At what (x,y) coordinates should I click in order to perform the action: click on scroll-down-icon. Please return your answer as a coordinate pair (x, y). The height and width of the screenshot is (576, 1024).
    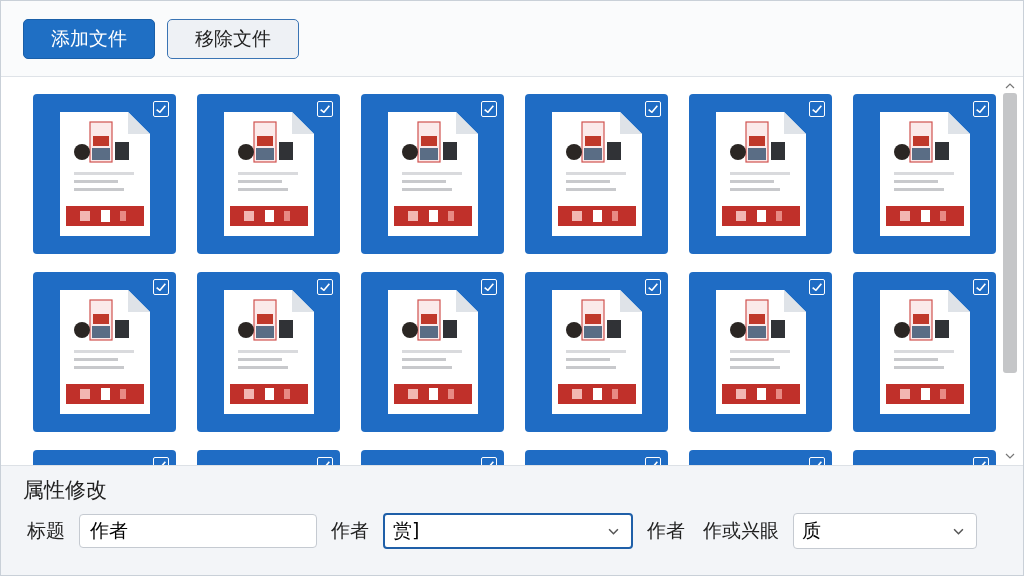
    Looking at the image, I should click on (1010, 456).